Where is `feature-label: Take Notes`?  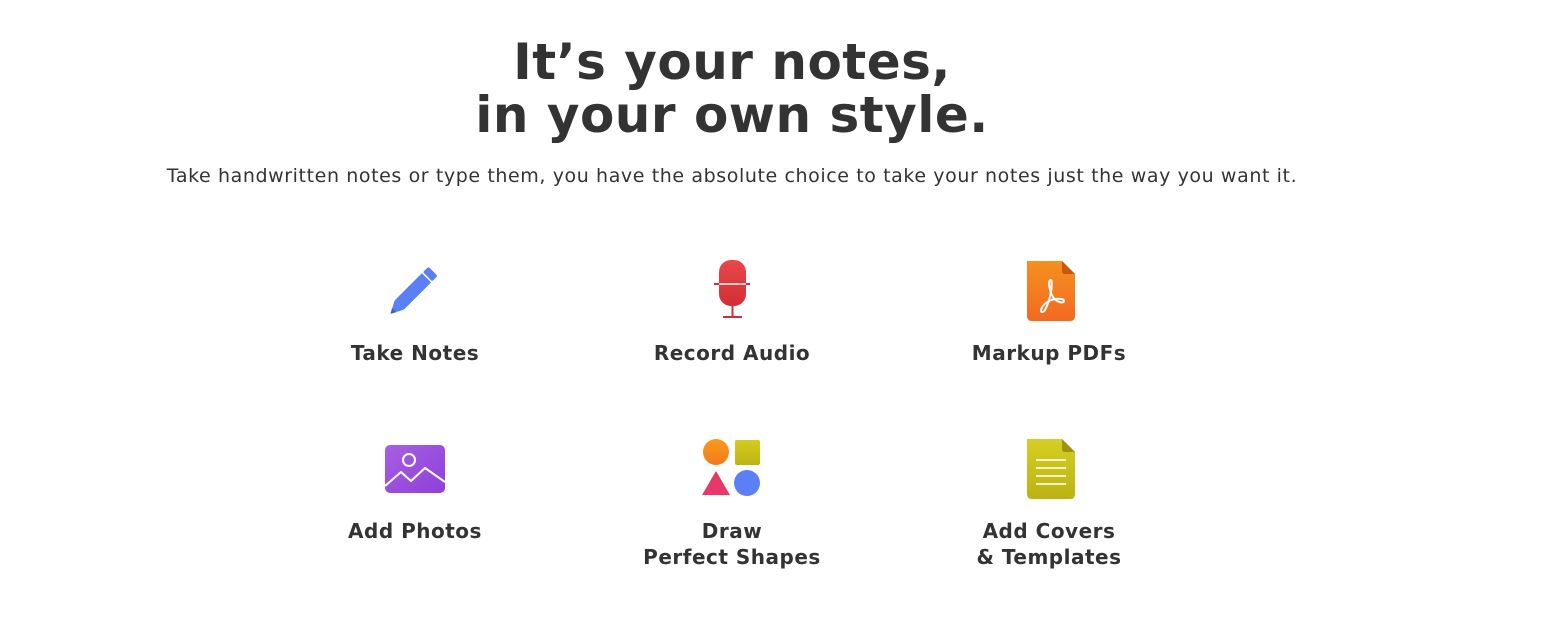 feature-label: Take Notes is located at coordinates (415, 353).